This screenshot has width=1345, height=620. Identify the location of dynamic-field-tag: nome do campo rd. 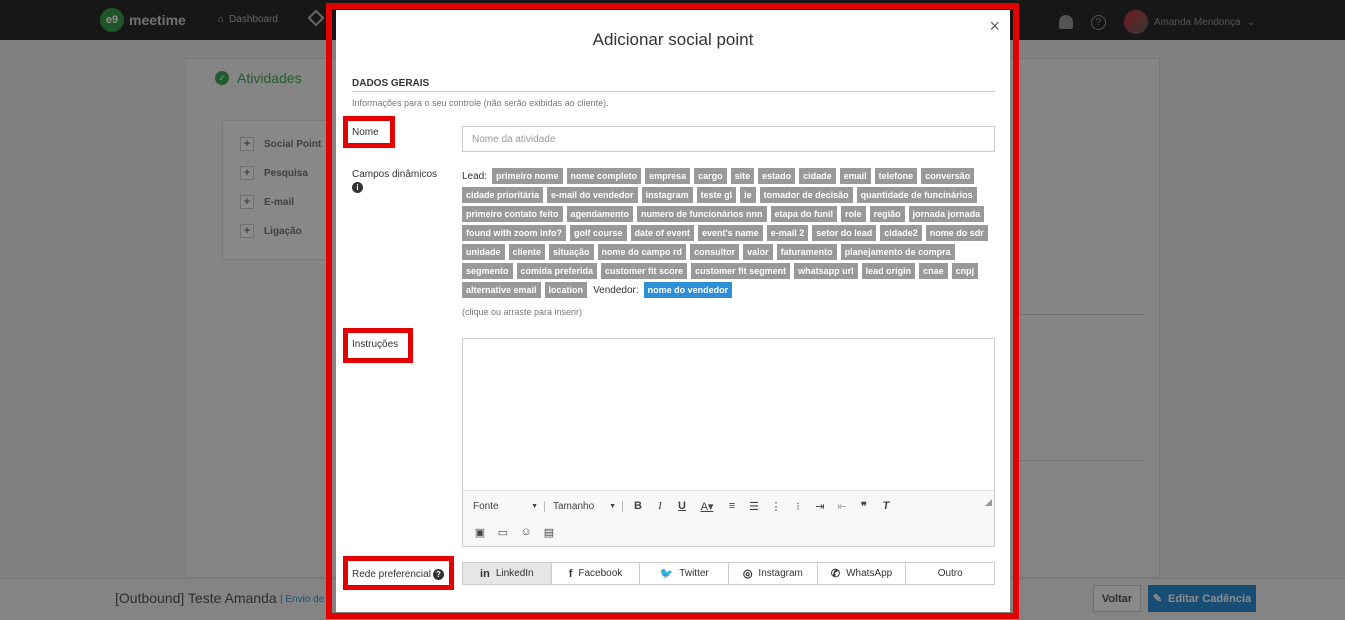
(642, 252).